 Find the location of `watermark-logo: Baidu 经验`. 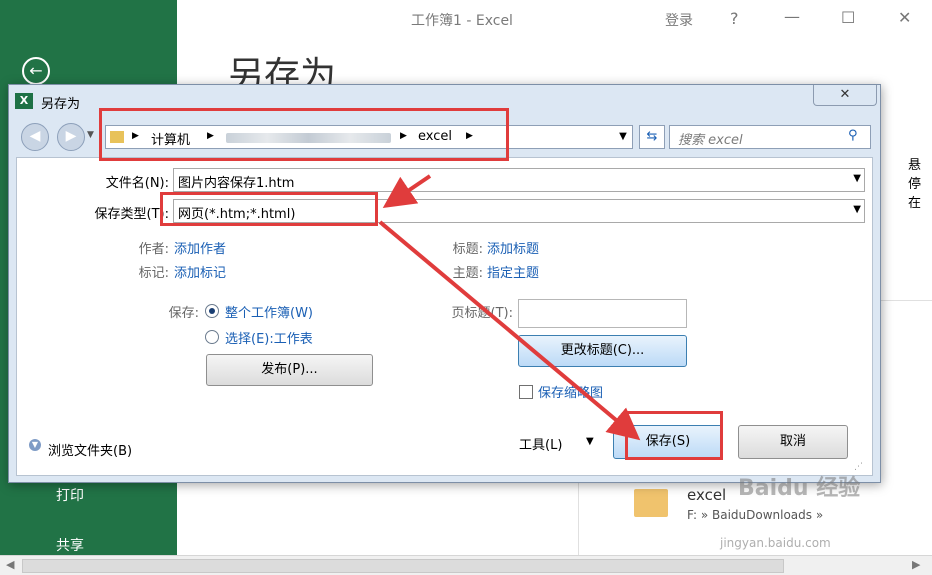

watermark-logo: Baidu 经验 is located at coordinates (799, 488).